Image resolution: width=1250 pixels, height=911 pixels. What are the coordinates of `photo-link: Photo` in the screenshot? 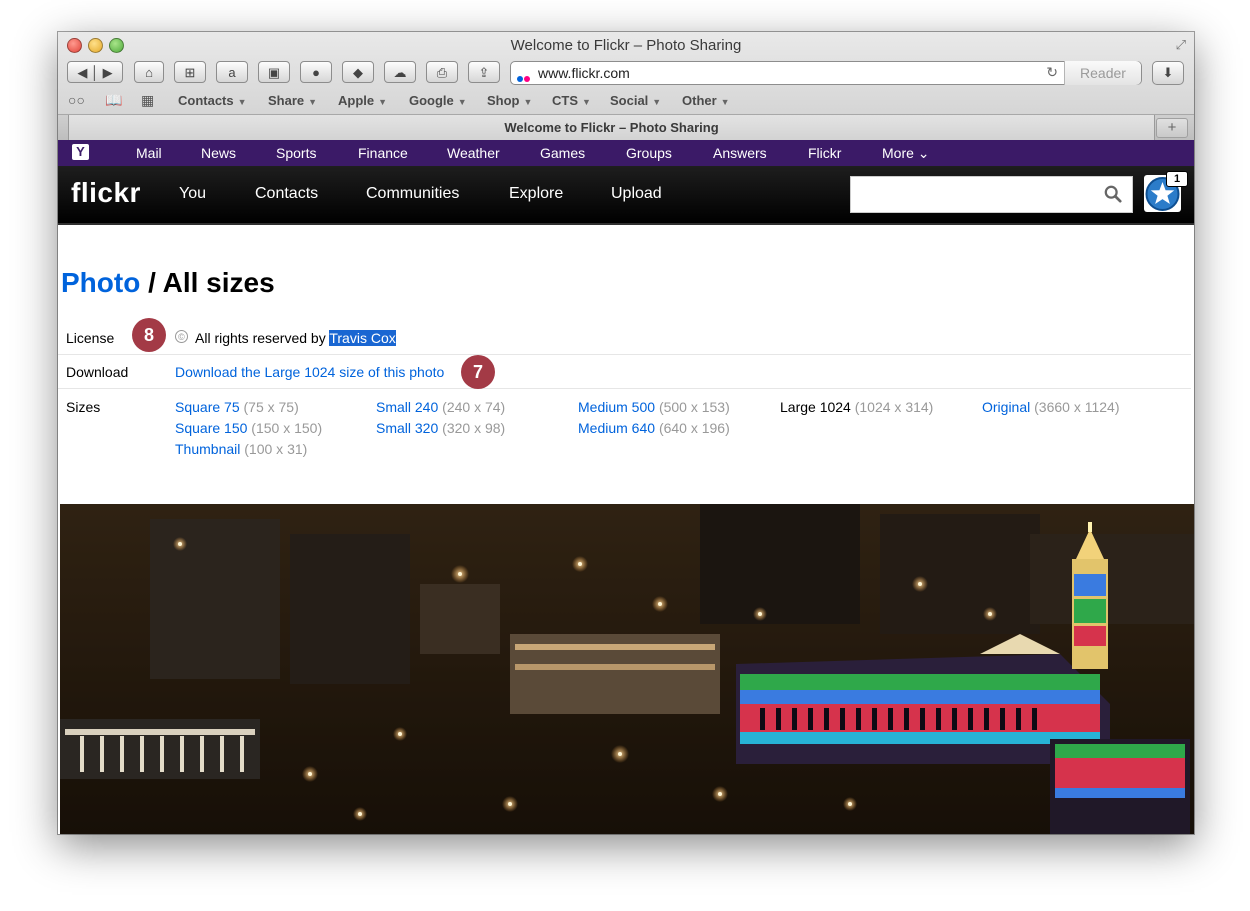 It's located at (100, 282).